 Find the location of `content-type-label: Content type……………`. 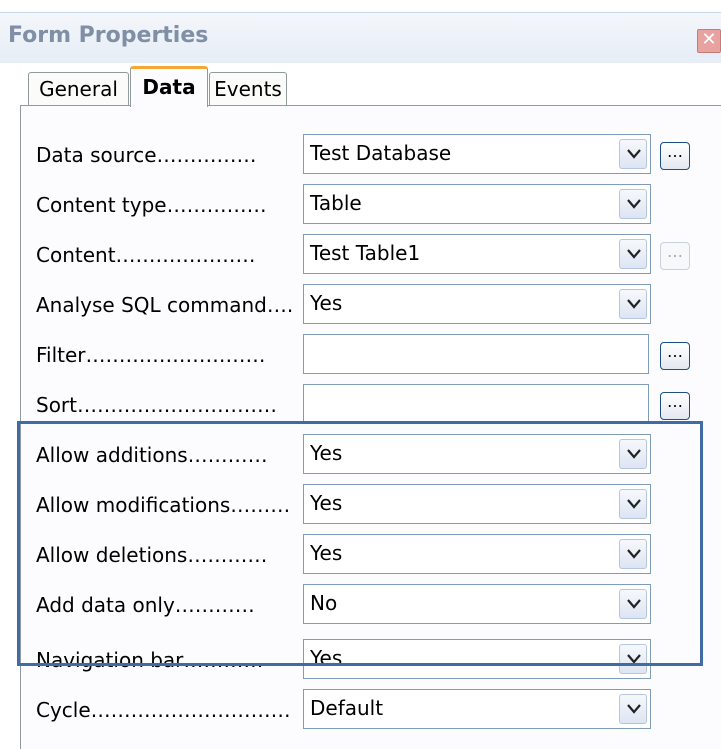

content-type-label: Content type…………… is located at coordinates (151, 205).